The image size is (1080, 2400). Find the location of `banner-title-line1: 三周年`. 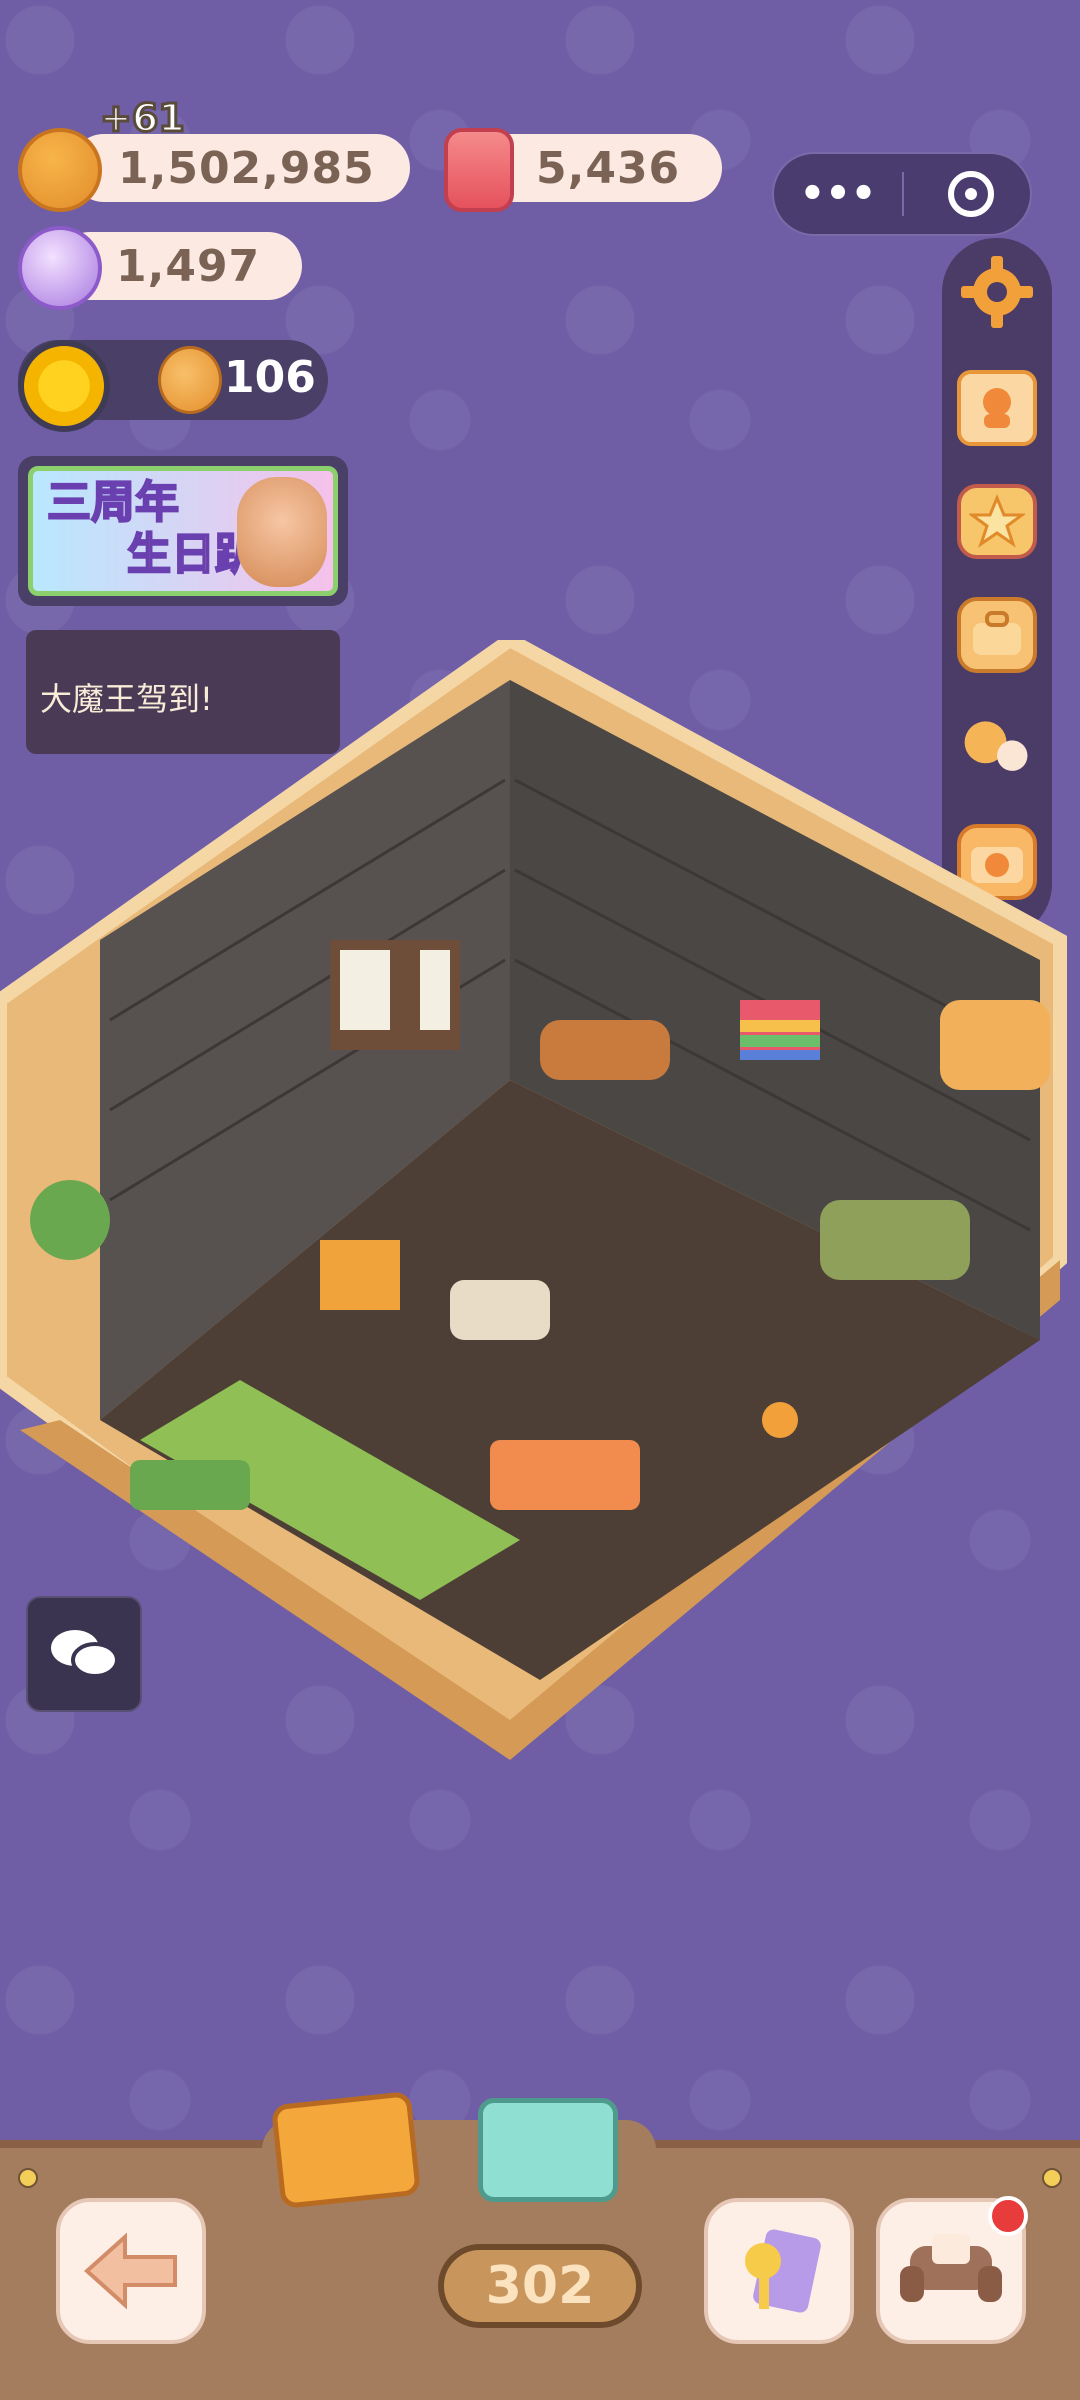

banner-title-line1: 三周年 is located at coordinates (113, 502).